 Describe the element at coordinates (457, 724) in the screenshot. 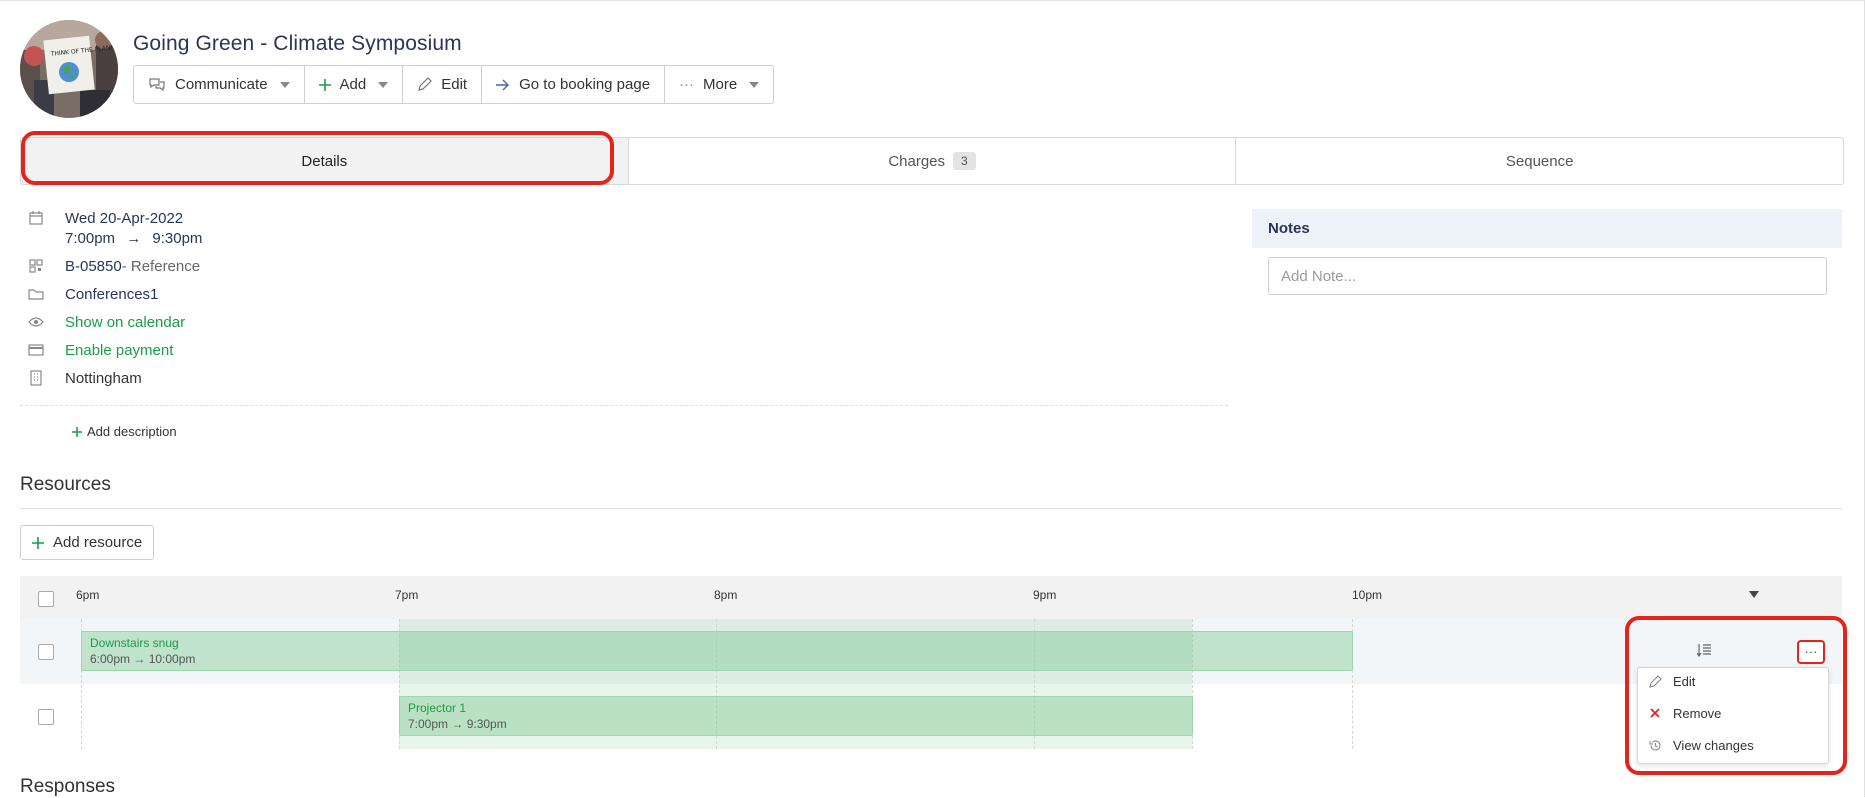

I see `resource-time: 7:00pm → 9:30pm` at that location.